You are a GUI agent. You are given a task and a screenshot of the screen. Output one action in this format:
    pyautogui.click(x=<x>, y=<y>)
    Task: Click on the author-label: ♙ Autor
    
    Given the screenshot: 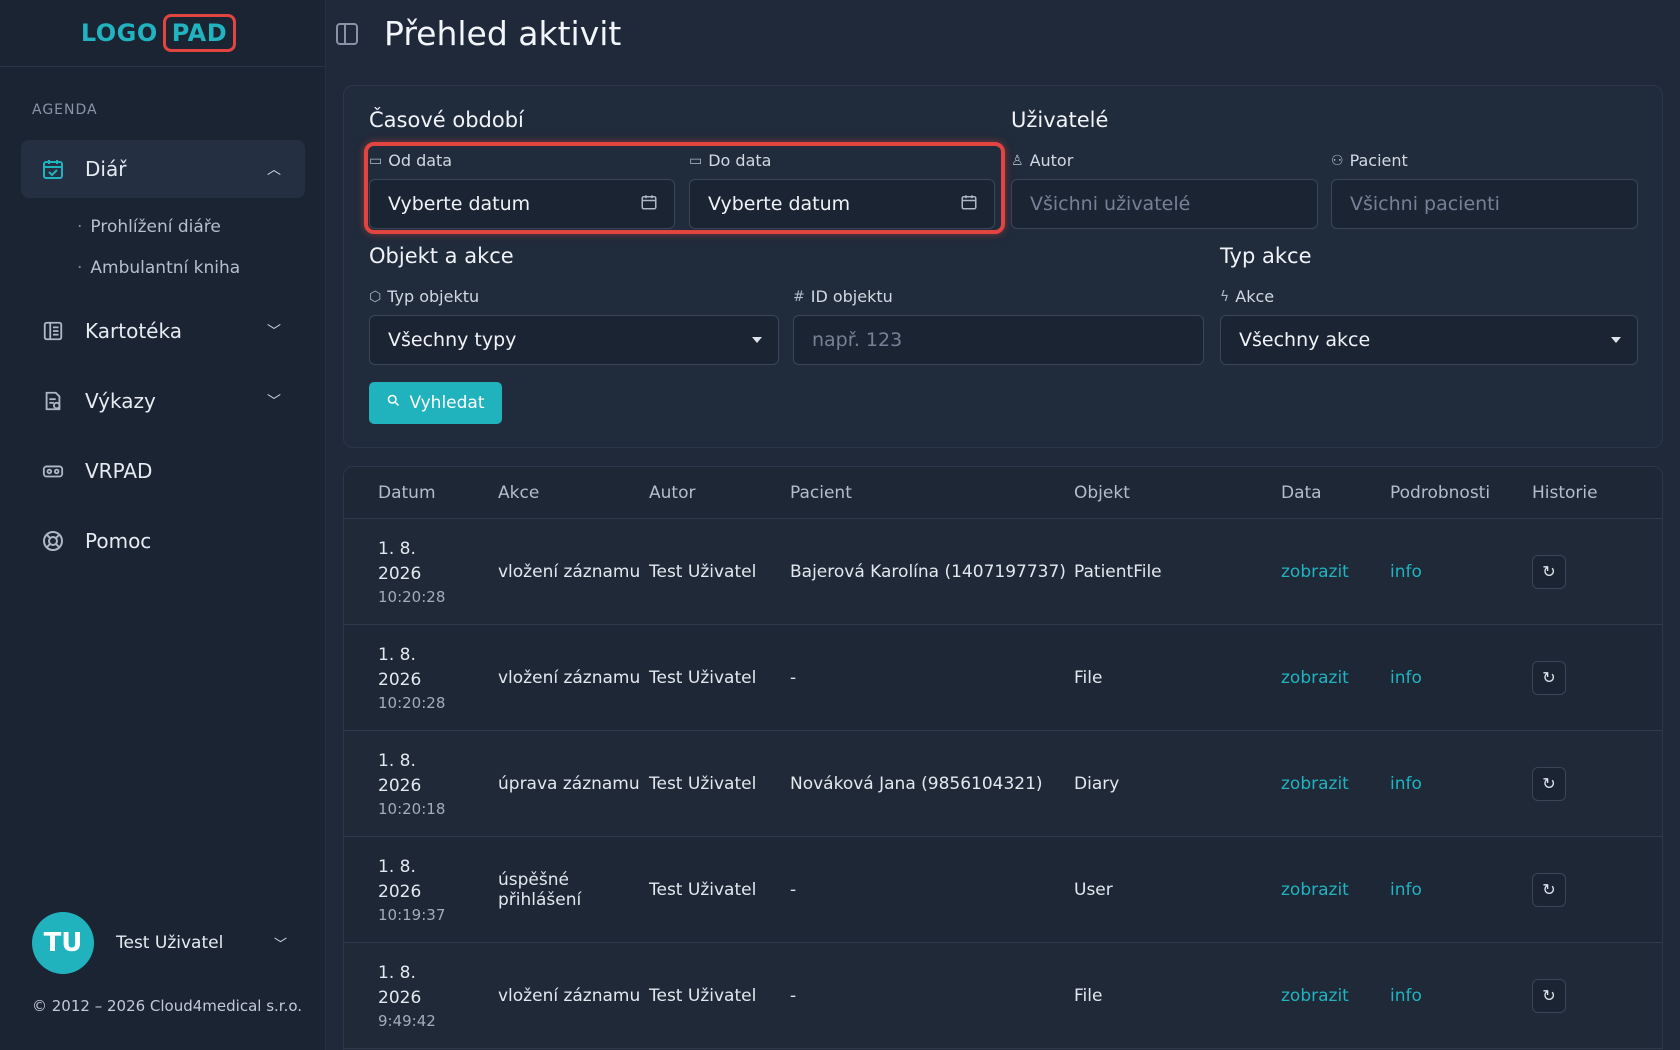 What is the action you would take?
    pyautogui.click(x=1042, y=160)
    